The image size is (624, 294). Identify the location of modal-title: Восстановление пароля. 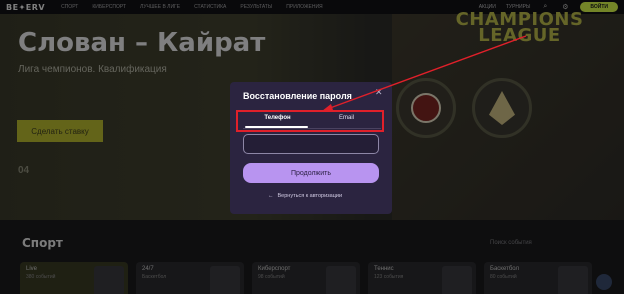
(297, 96).